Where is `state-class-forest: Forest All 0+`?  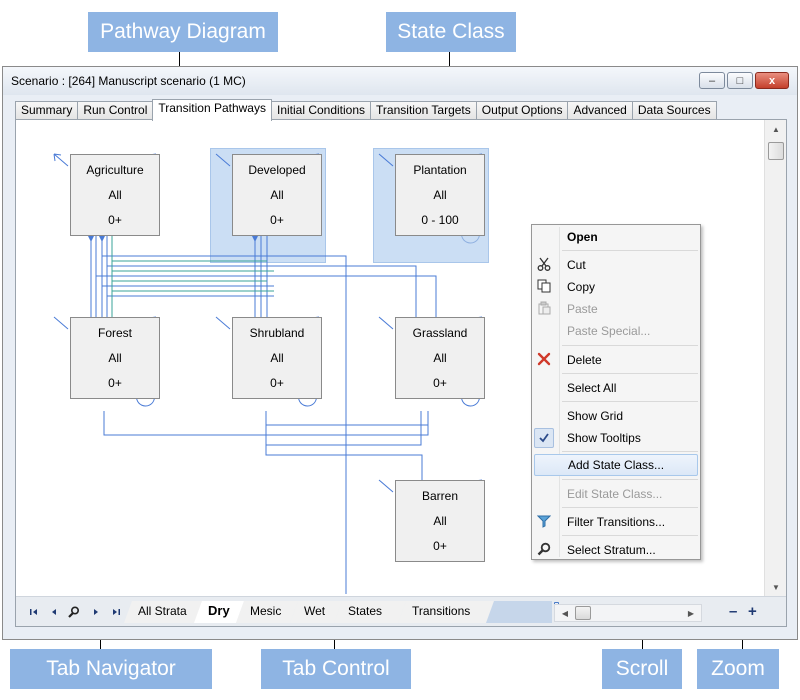 state-class-forest: Forest All 0+ is located at coordinates (115, 358).